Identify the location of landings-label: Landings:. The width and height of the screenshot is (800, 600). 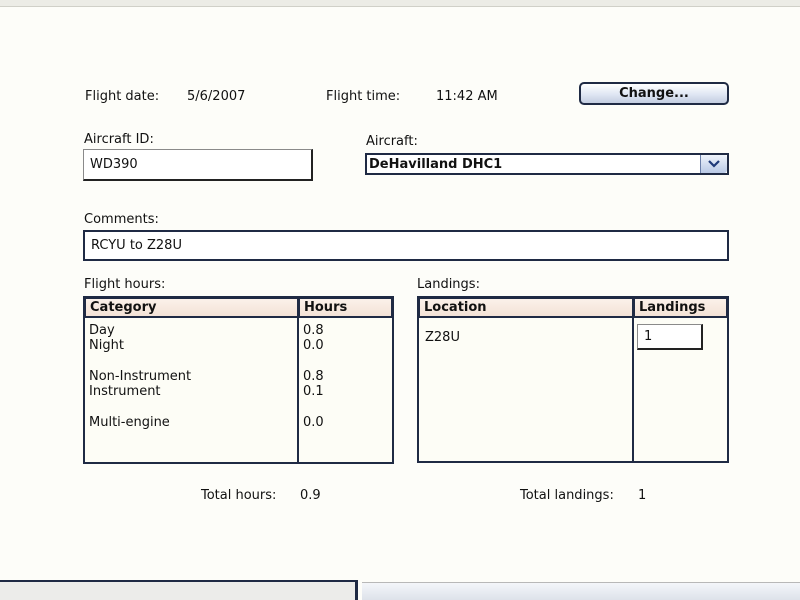
(448, 284).